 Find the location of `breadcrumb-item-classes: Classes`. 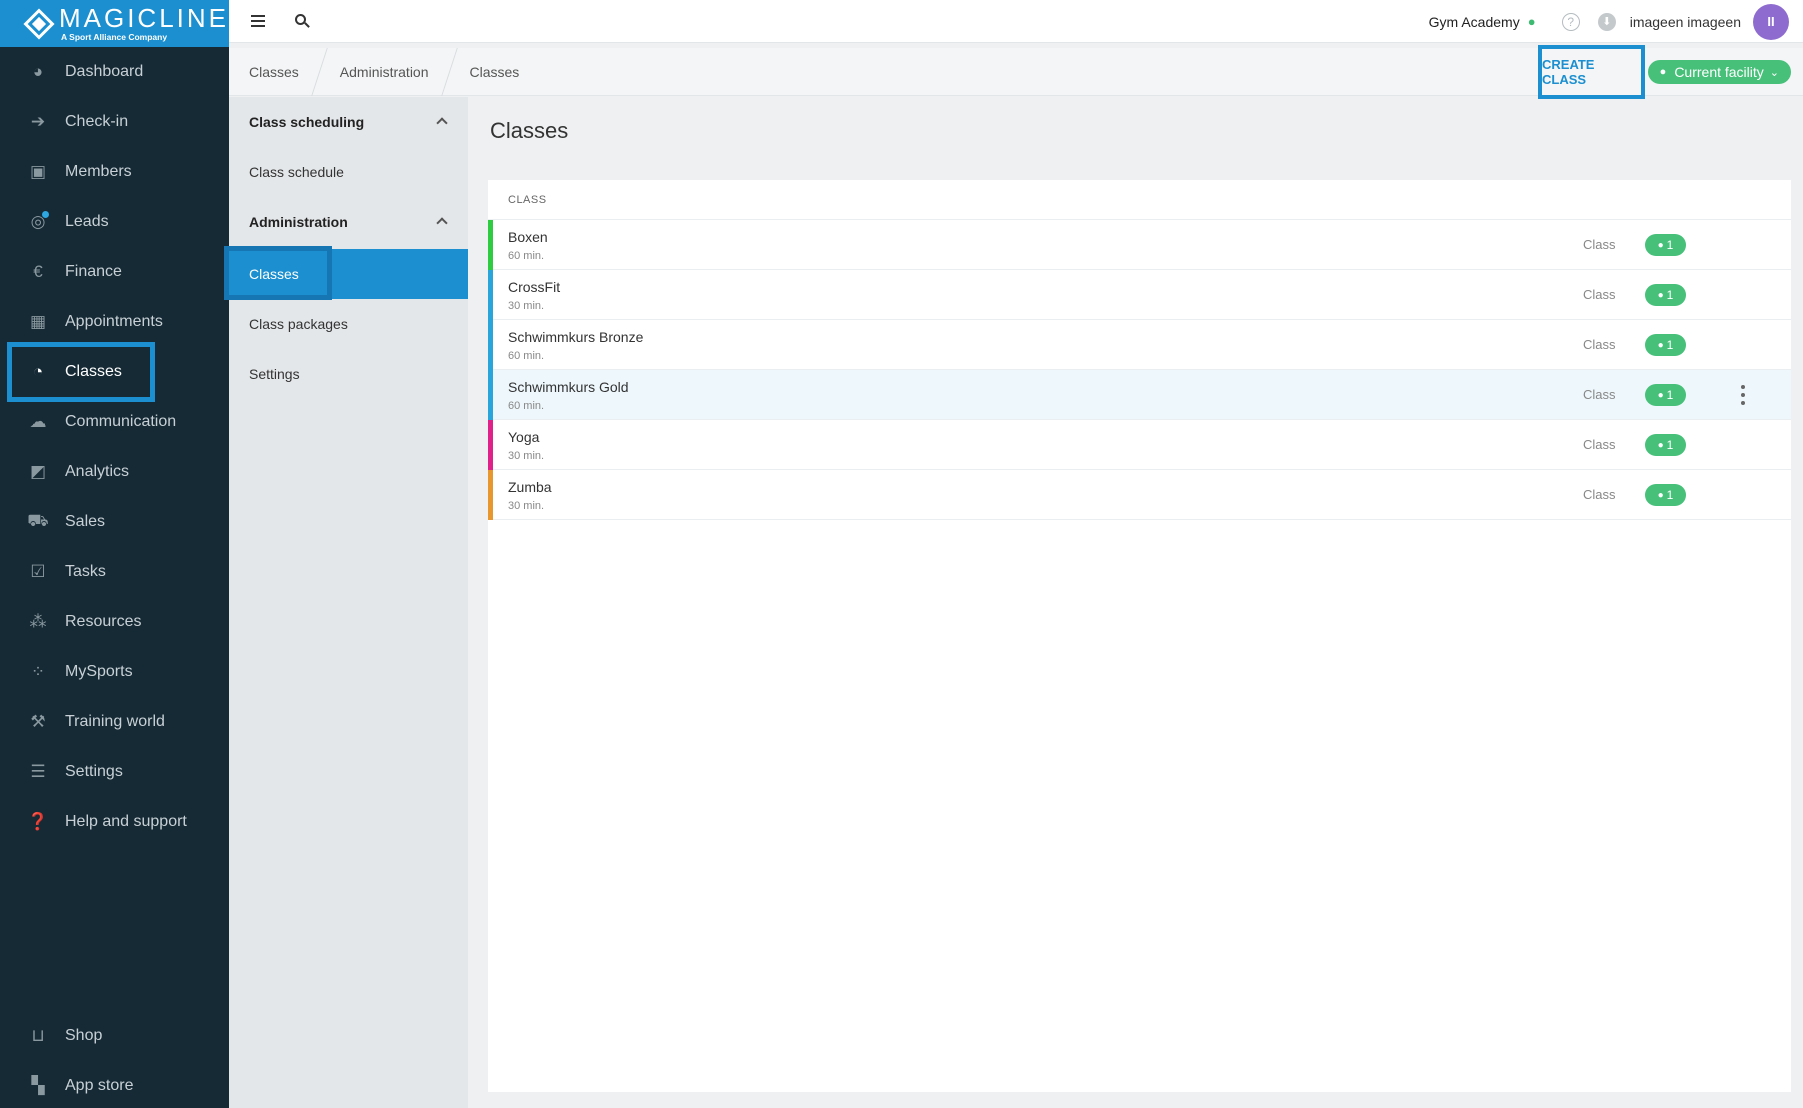

breadcrumb-item-classes: Classes is located at coordinates (274, 72).